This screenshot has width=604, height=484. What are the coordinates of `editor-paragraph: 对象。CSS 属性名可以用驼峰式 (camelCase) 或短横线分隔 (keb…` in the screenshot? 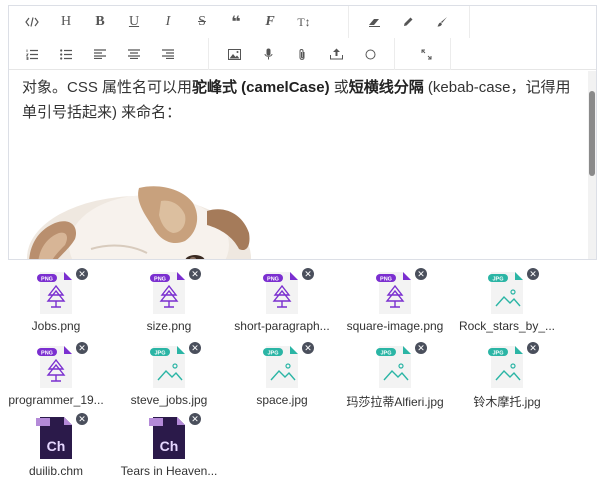 It's located at (302, 100).